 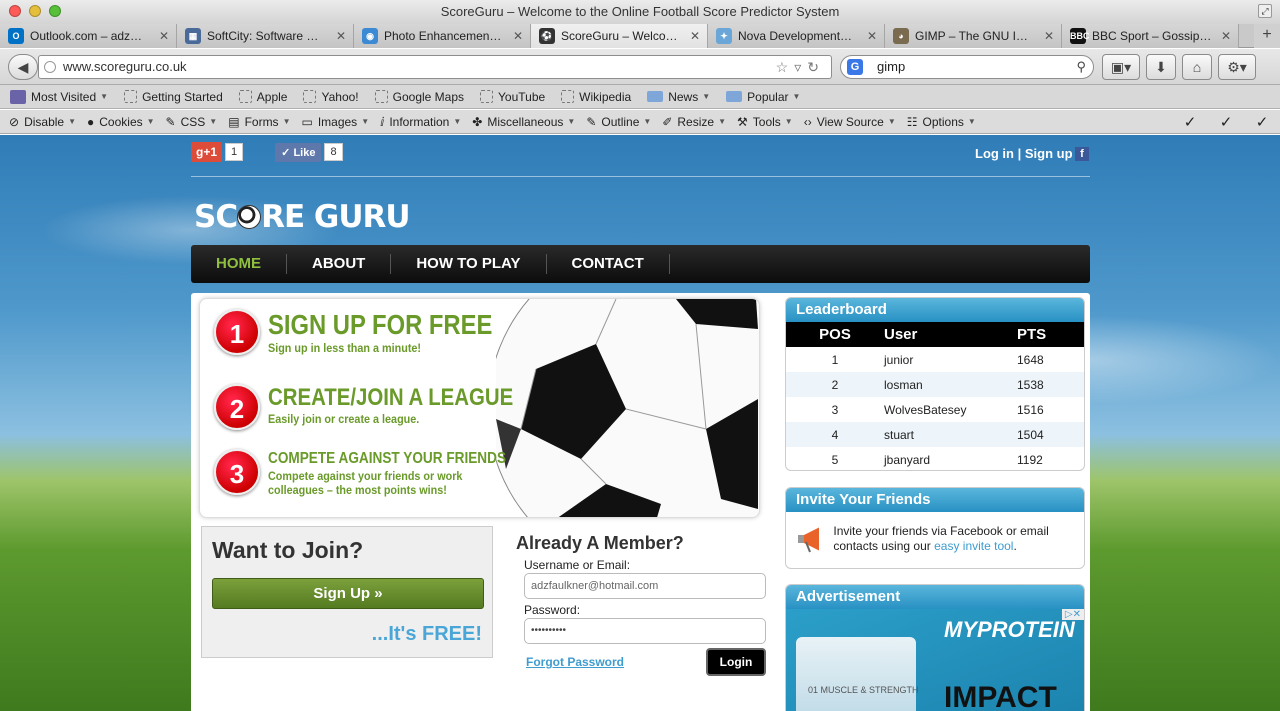 What do you see at coordinates (935, 384) in the screenshot?
I see `leaderboard-row: 2 losman 1538` at bounding box center [935, 384].